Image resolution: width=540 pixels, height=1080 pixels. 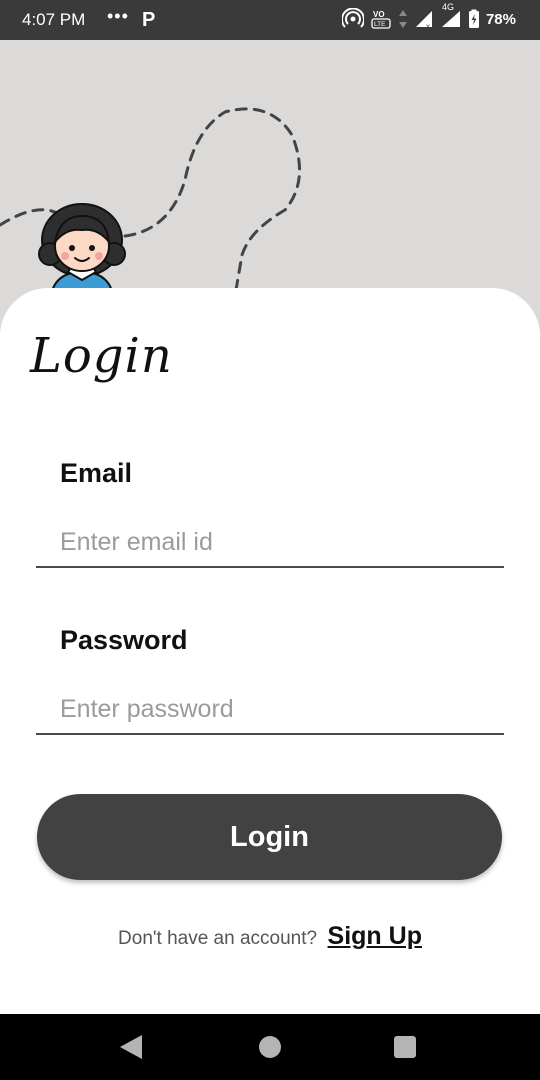 I want to click on svg-text: x, so click(x=428, y=25).